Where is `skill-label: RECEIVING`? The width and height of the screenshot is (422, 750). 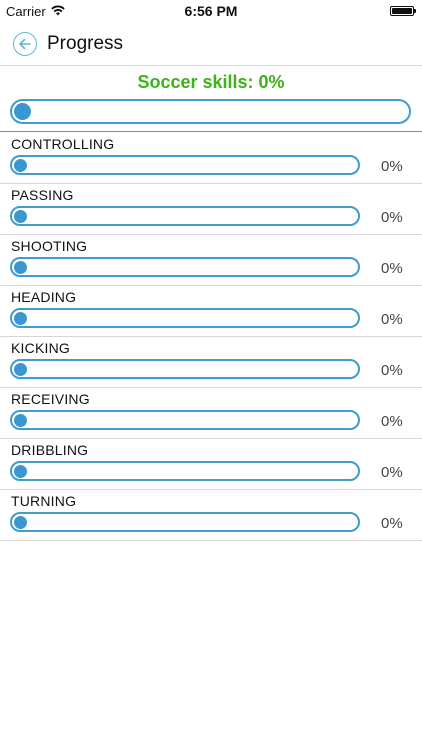
skill-label: RECEIVING is located at coordinates (50, 399).